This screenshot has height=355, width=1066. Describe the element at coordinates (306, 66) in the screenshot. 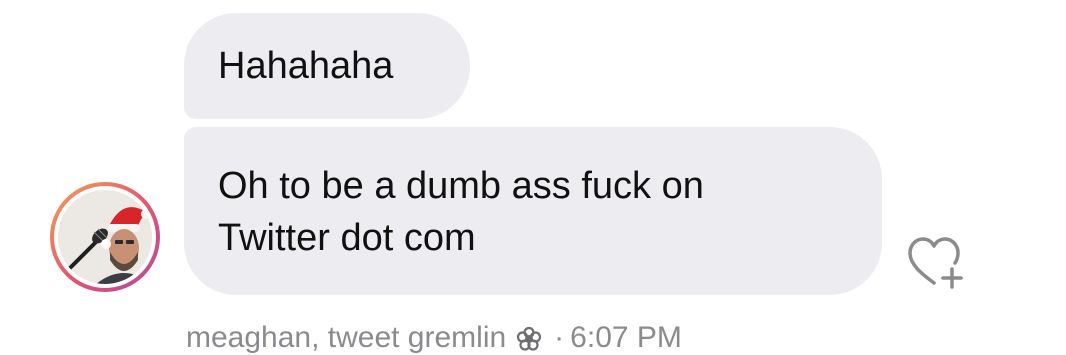

I see `message-text: Hahahaha` at that location.